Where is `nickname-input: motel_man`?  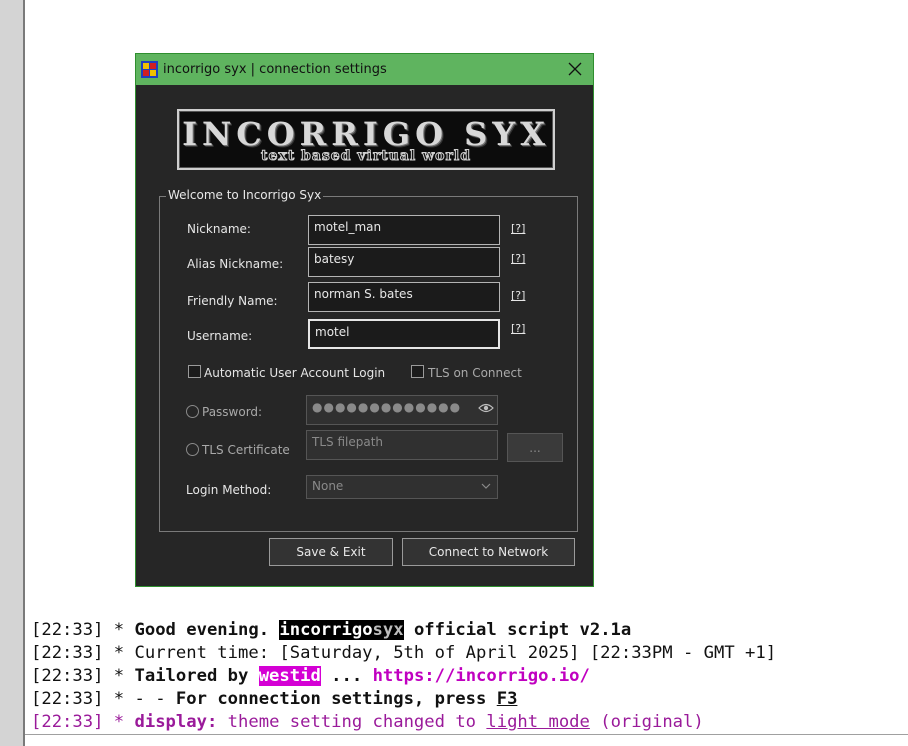 nickname-input: motel_man is located at coordinates (404, 230).